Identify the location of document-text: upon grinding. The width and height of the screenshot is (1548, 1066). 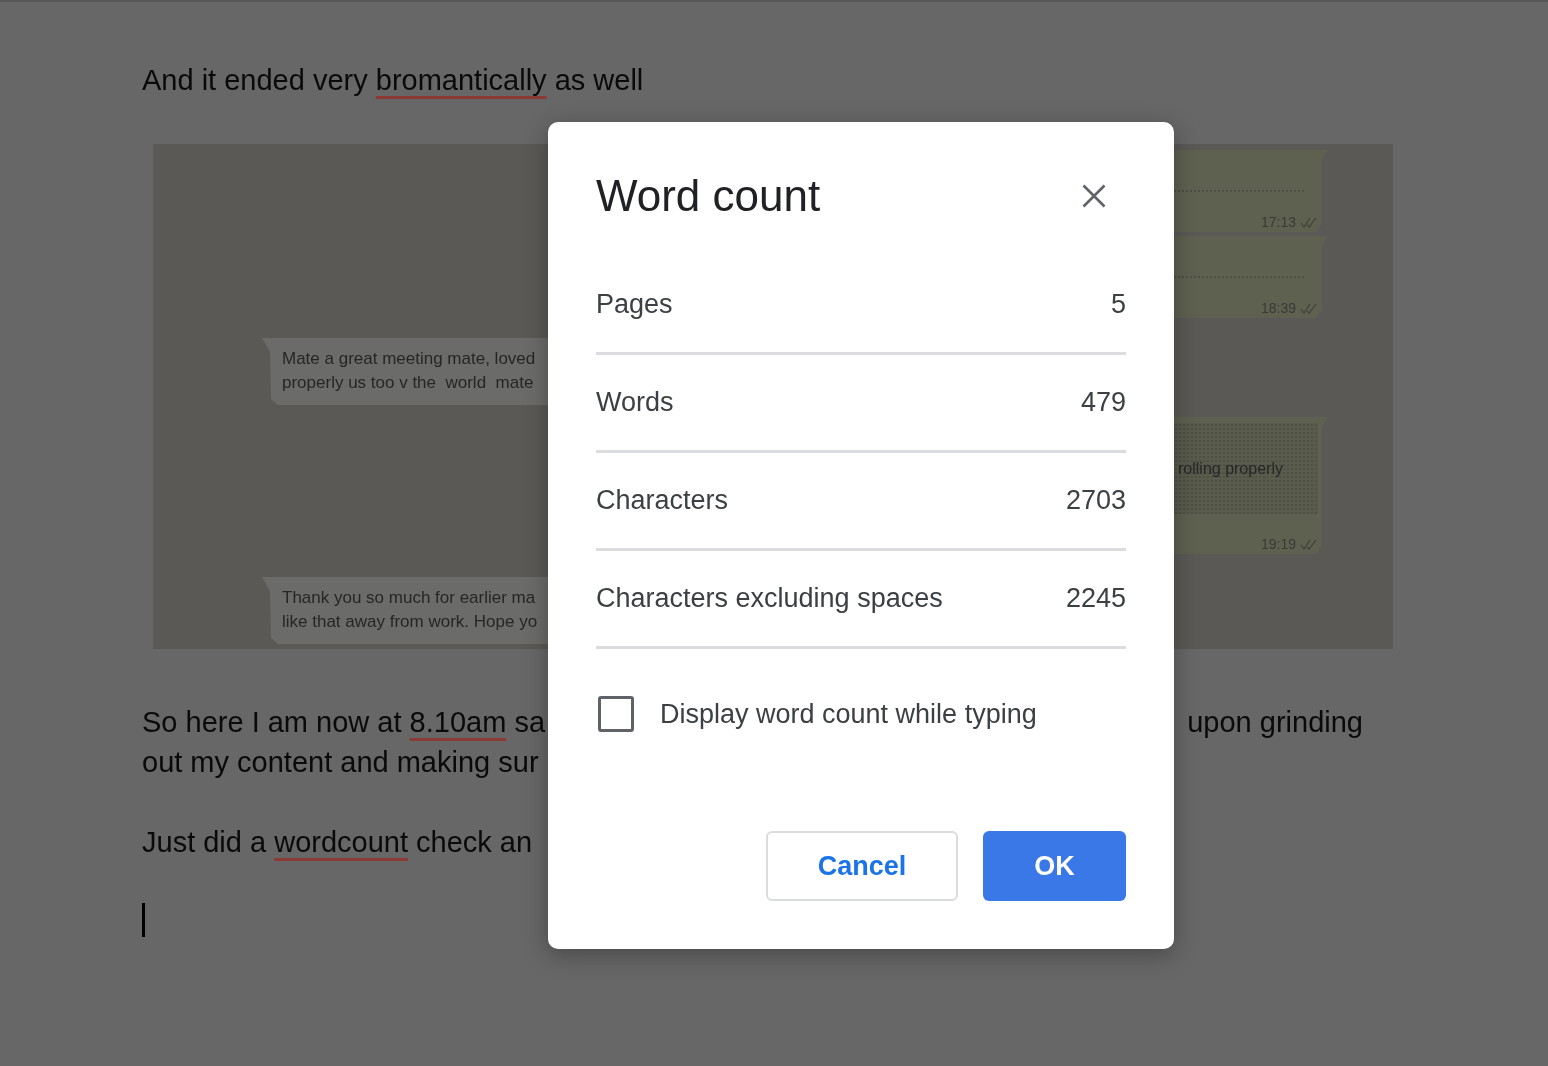
(1275, 722).